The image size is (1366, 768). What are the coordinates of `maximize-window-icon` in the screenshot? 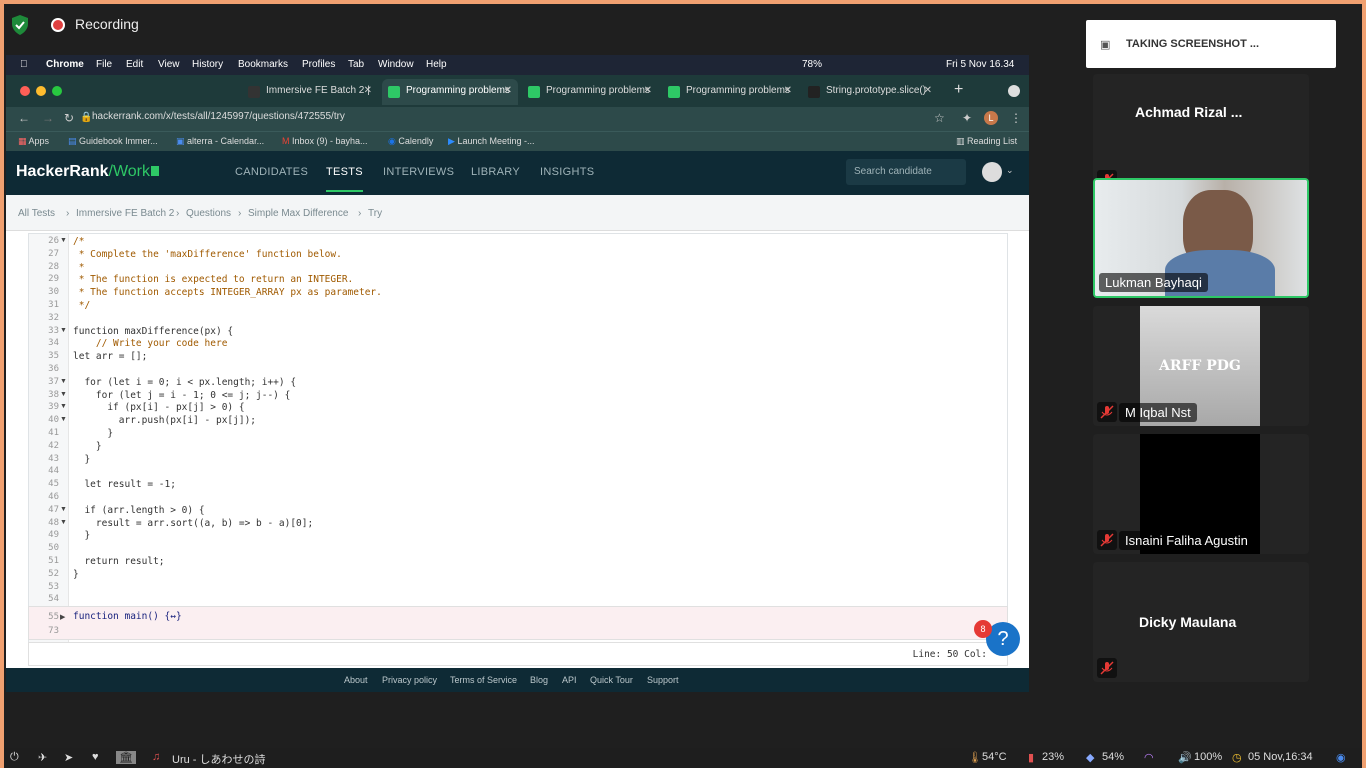 It's located at (57, 91).